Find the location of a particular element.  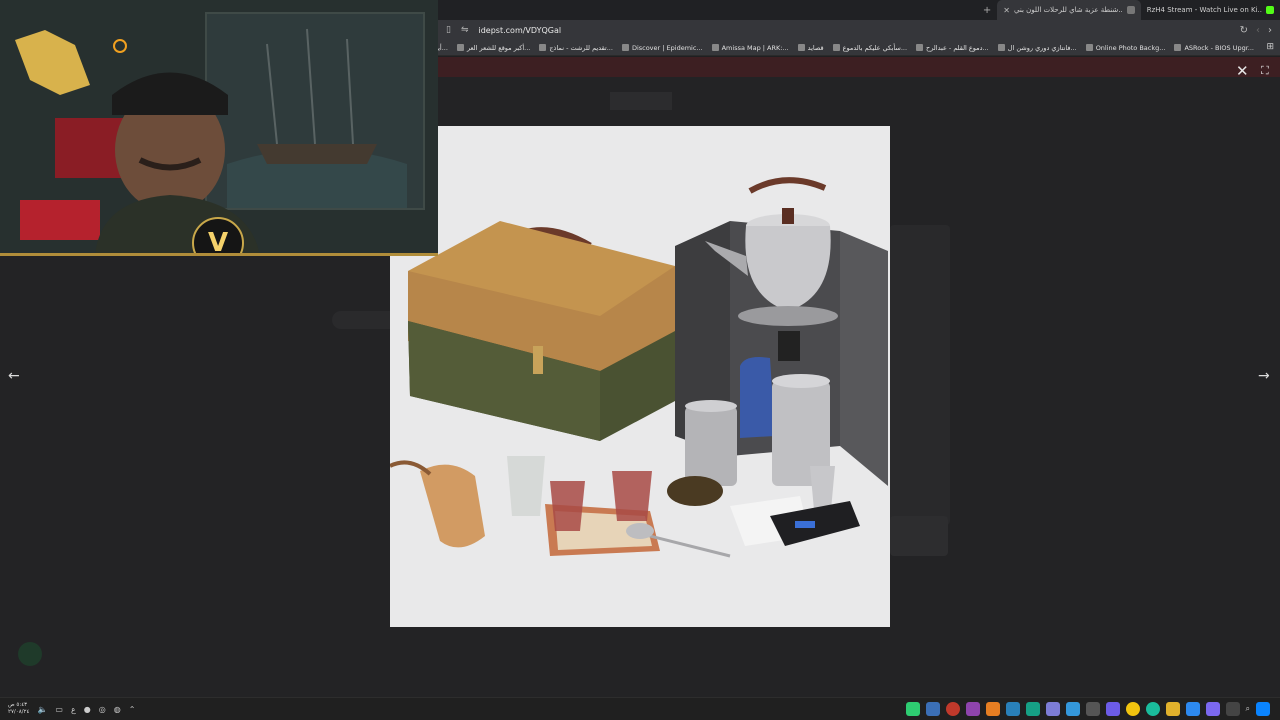

apps-grid-icon: ⊞ is located at coordinates (1270, 47).